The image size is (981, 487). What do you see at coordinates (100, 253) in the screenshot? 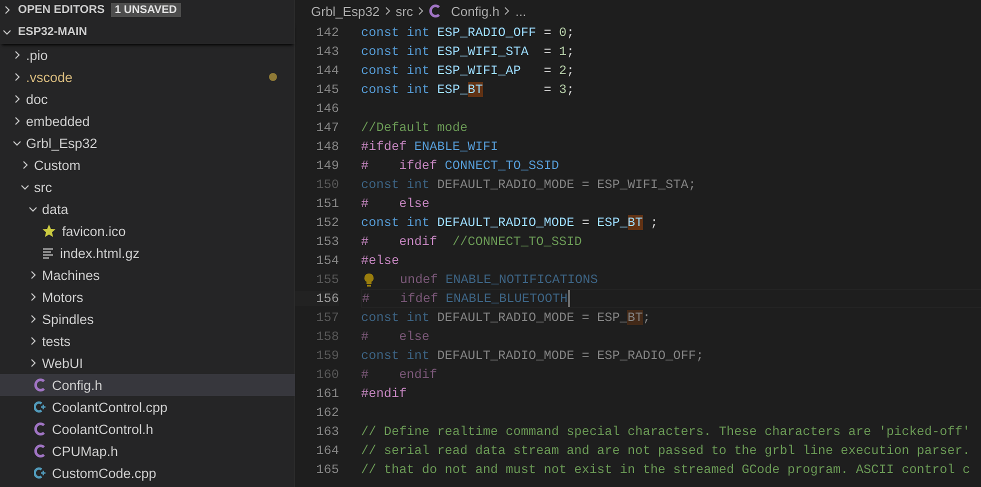
I see `item-name: index.html.gz` at bounding box center [100, 253].